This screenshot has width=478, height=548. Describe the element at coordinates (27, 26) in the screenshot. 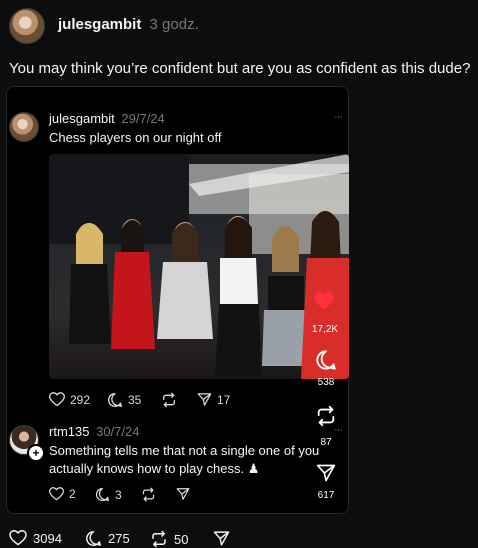

I see `author-avatar` at that location.